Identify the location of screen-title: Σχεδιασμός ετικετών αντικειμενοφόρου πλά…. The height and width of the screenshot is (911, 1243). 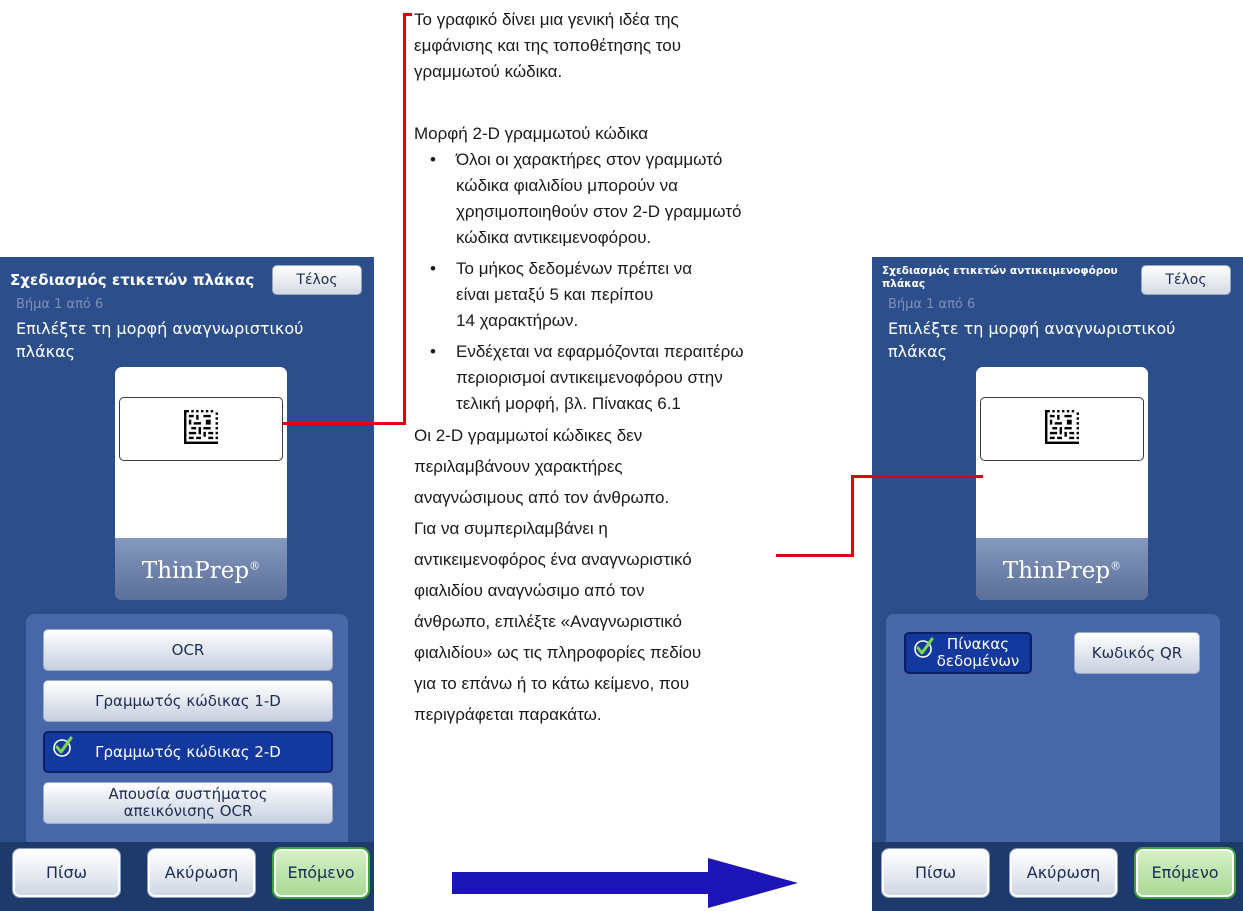
(1000, 277).